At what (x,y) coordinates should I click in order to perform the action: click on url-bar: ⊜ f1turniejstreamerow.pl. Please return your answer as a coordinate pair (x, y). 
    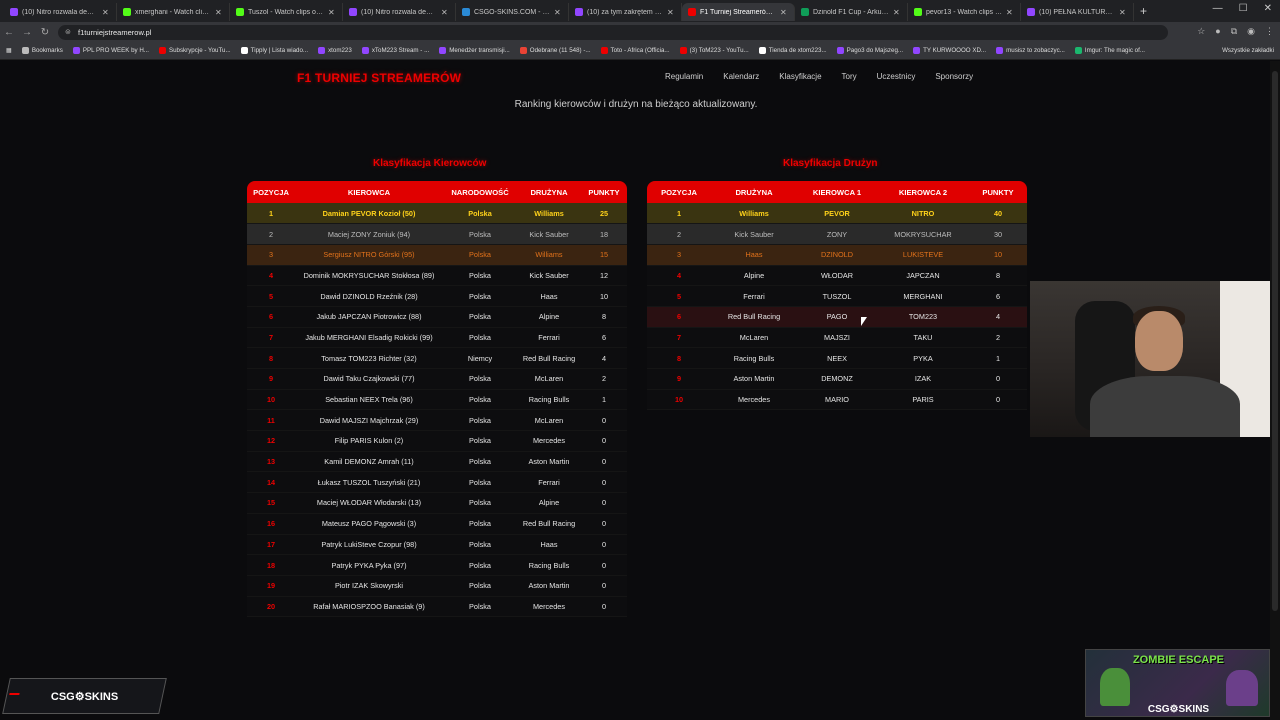
    Looking at the image, I should click on (613, 32).